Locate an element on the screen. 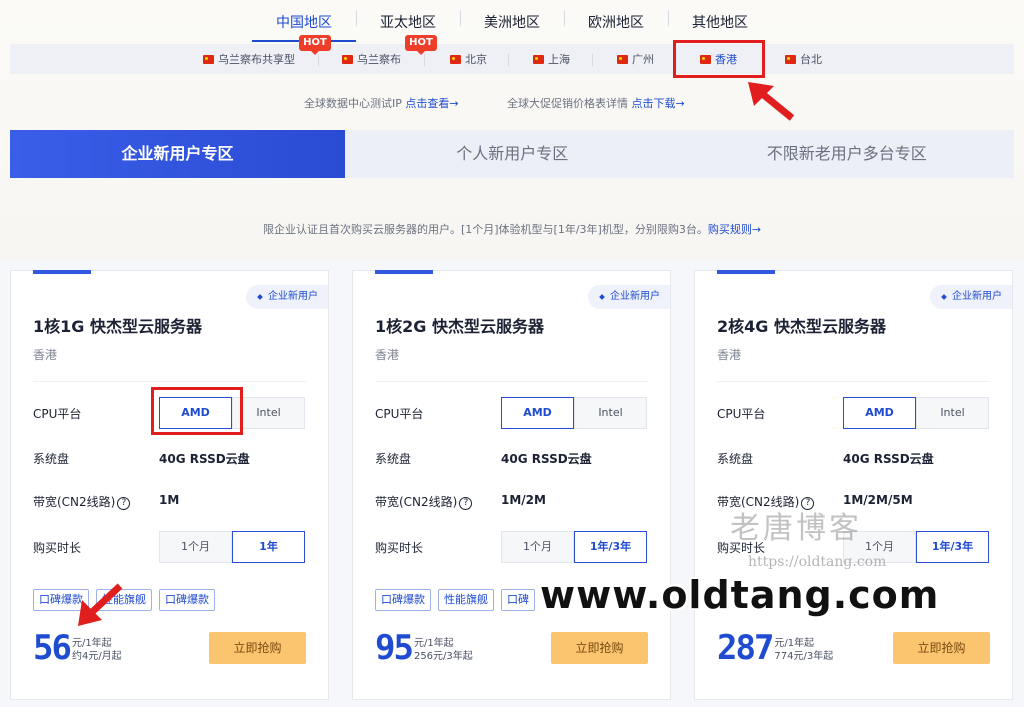 The height and width of the screenshot is (707, 1024). price-info: 全球大促促销价格表详情 点击下载→ is located at coordinates (596, 103).